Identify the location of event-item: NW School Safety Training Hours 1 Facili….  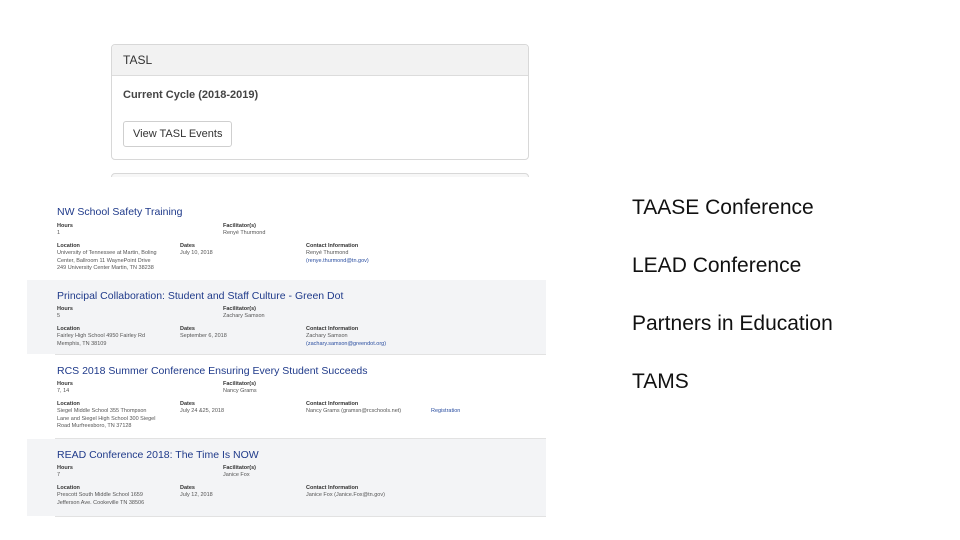
(286, 234).